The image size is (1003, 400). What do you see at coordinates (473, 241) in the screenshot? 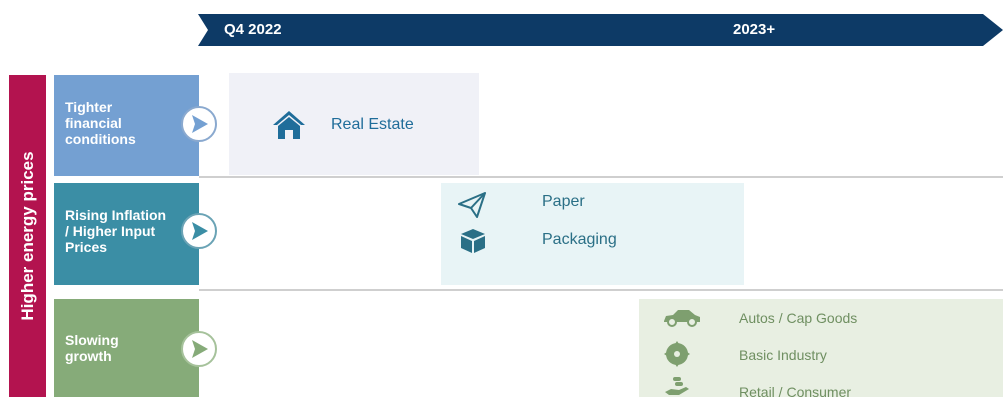
I see `box-icon` at bounding box center [473, 241].